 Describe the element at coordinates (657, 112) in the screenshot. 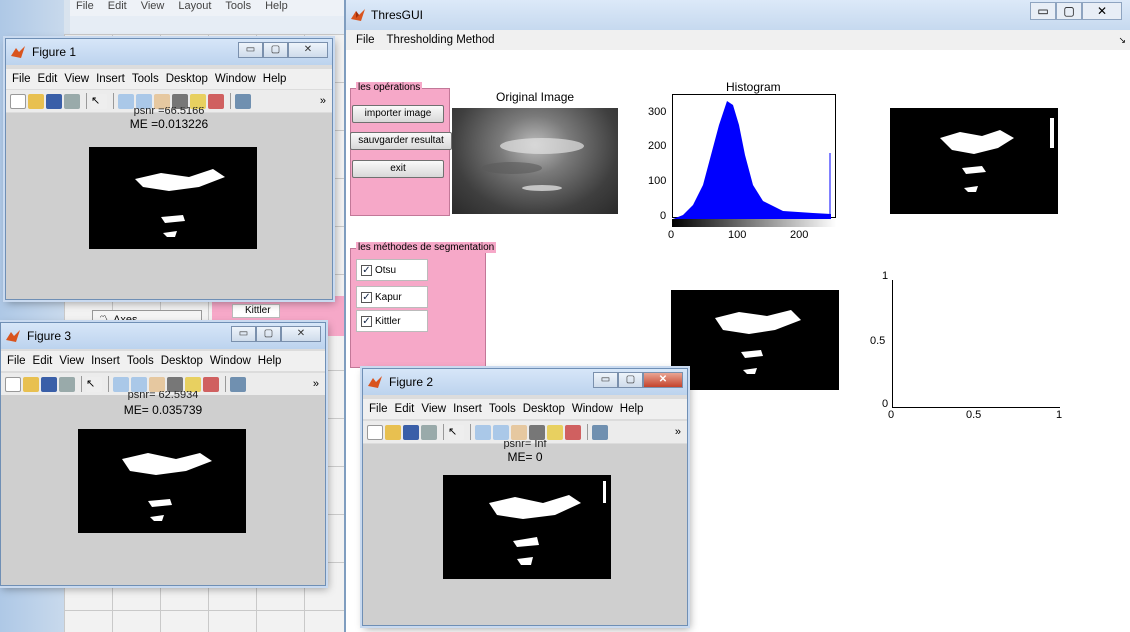

I see `hist-ytick-300: 300` at that location.